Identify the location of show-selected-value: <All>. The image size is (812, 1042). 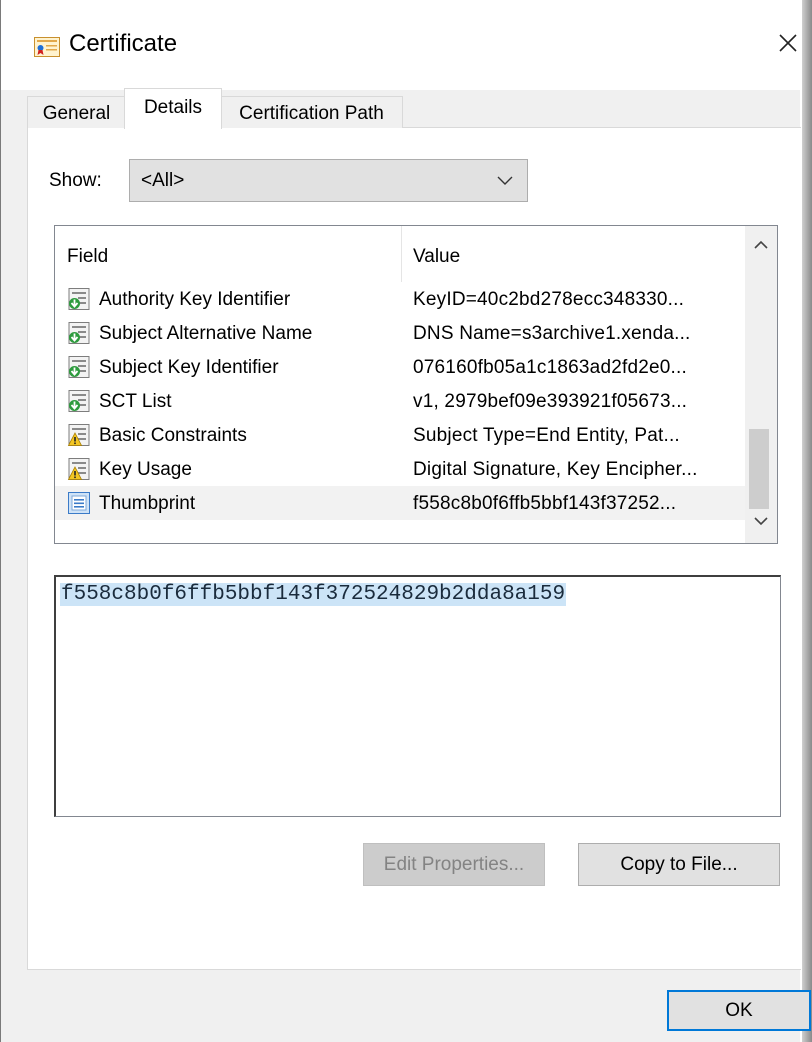
(163, 180).